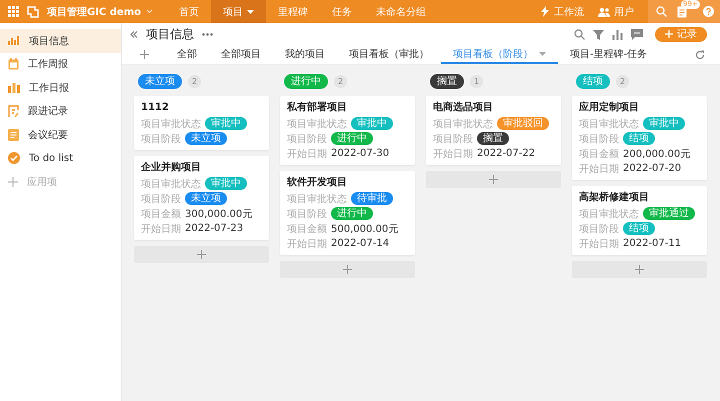  I want to click on project-card: 高架桥修建项目 项目审批状态 审批通过 项目阶段 结项 开始日期 2022-07-11, so click(639, 220).